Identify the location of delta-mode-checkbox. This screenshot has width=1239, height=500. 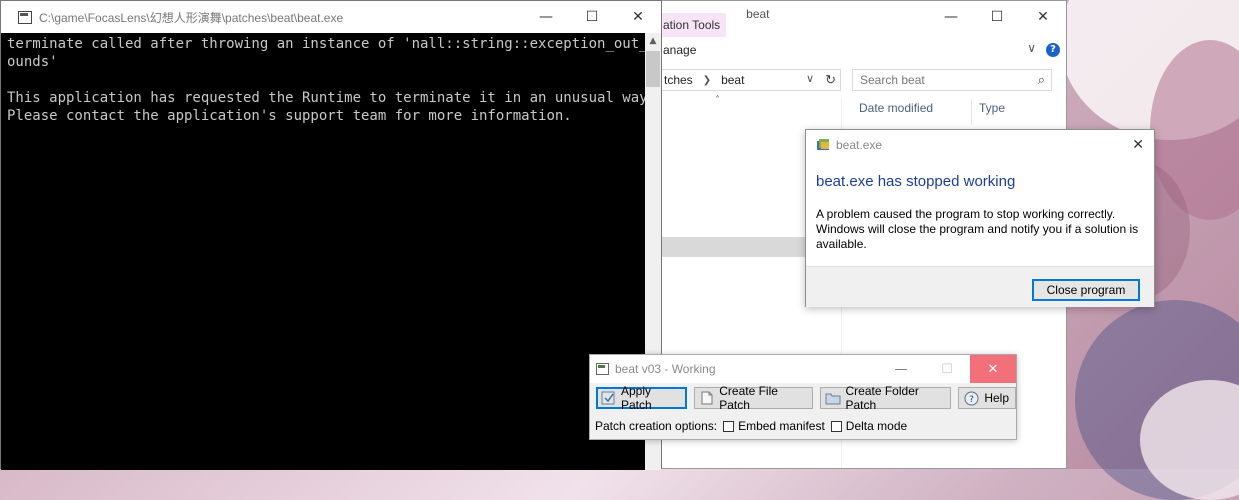
(836, 426).